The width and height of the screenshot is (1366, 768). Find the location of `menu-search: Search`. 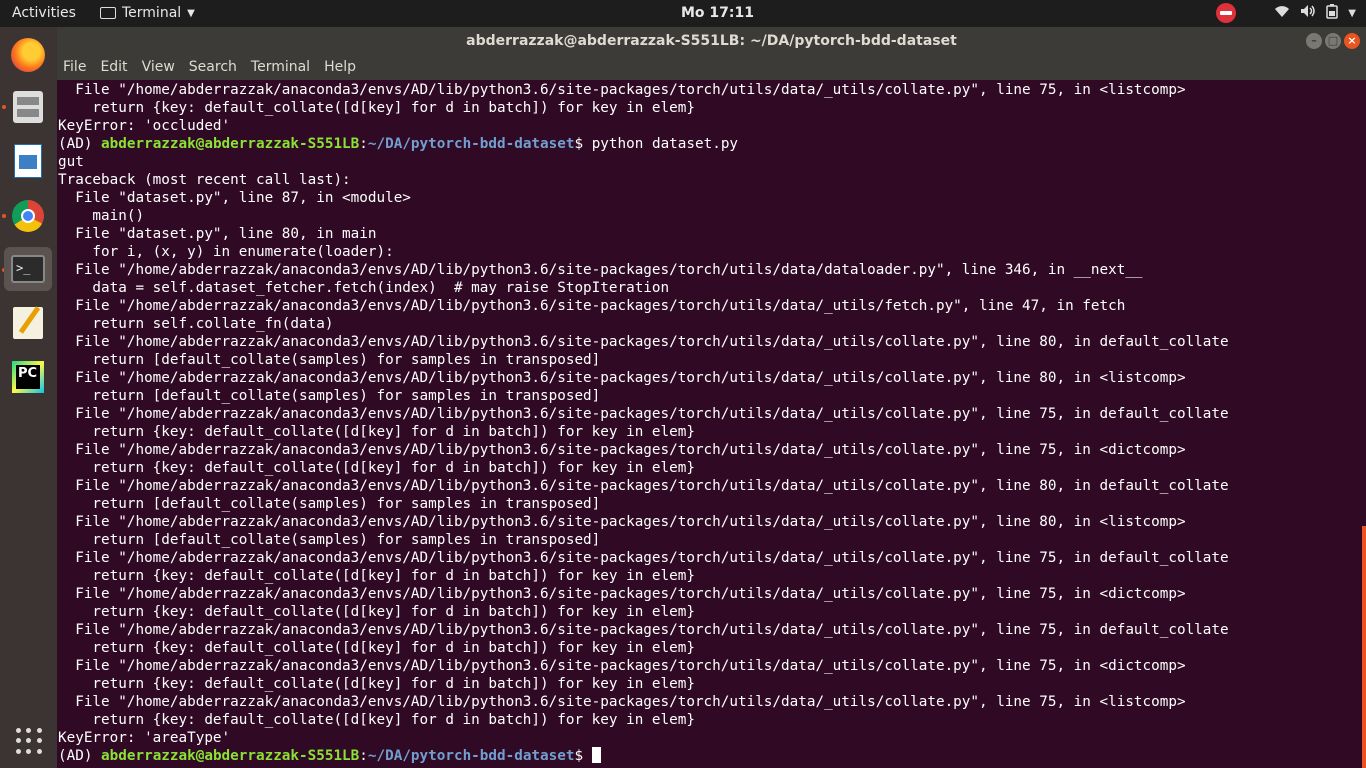

menu-search: Search is located at coordinates (213, 68).